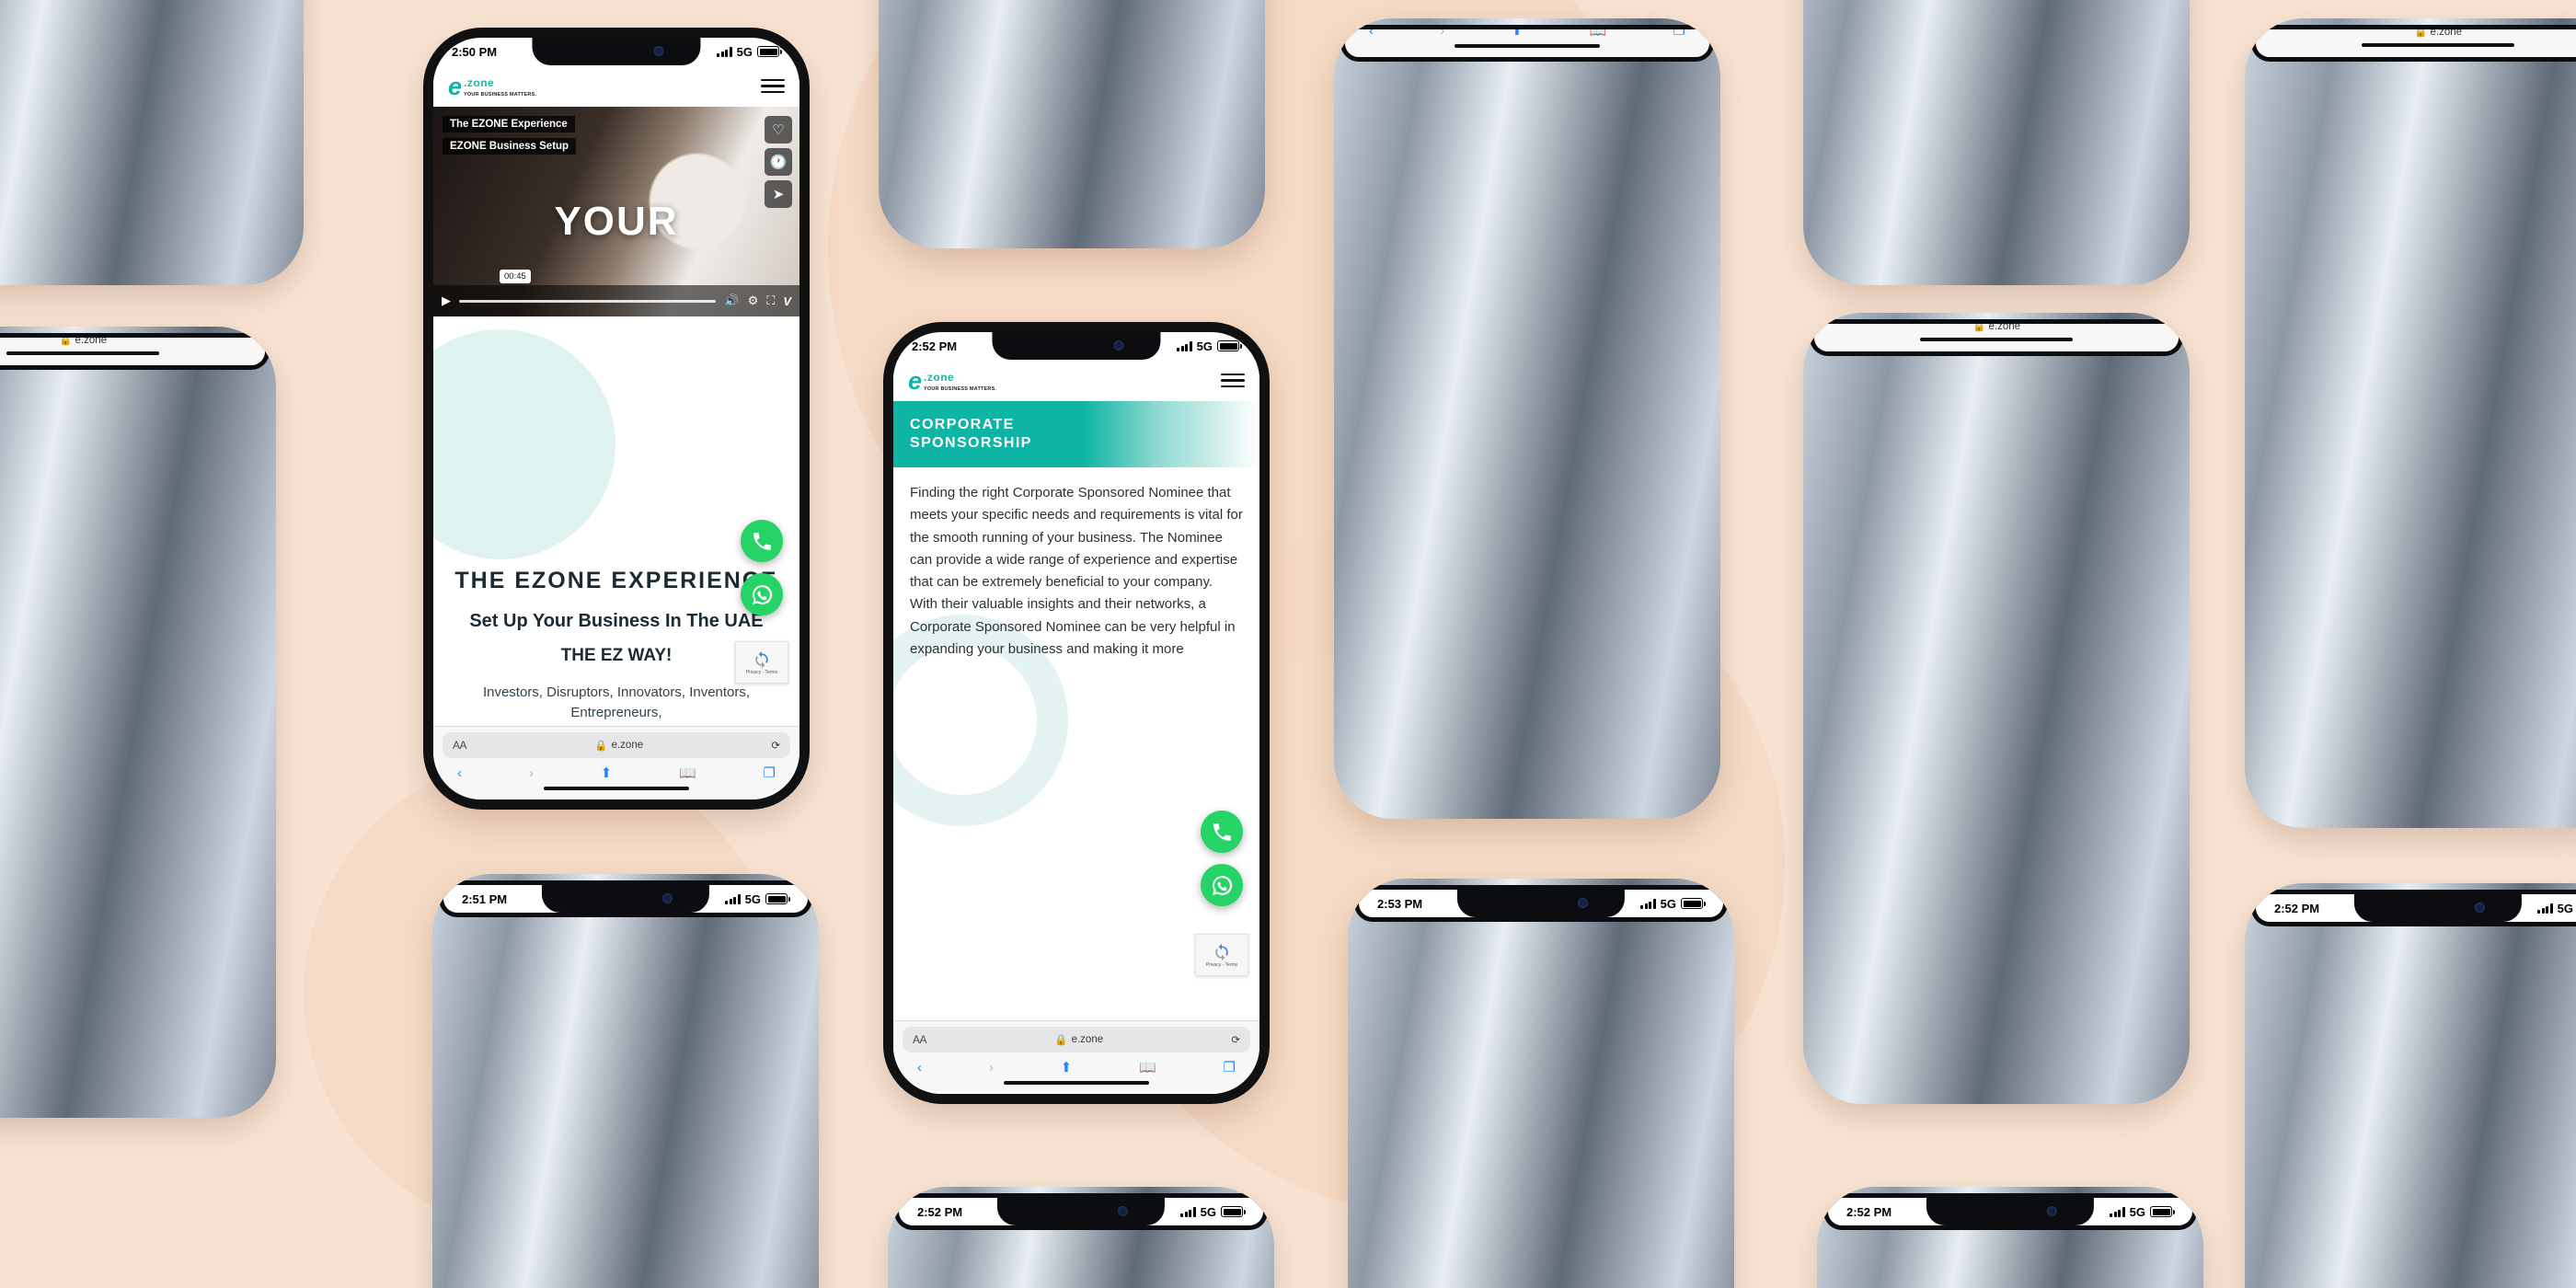  Describe the element at coordinates (616, 580) in the screenshot. I see `experience-heading: THE EZONE EXPERIENCE` at that location.